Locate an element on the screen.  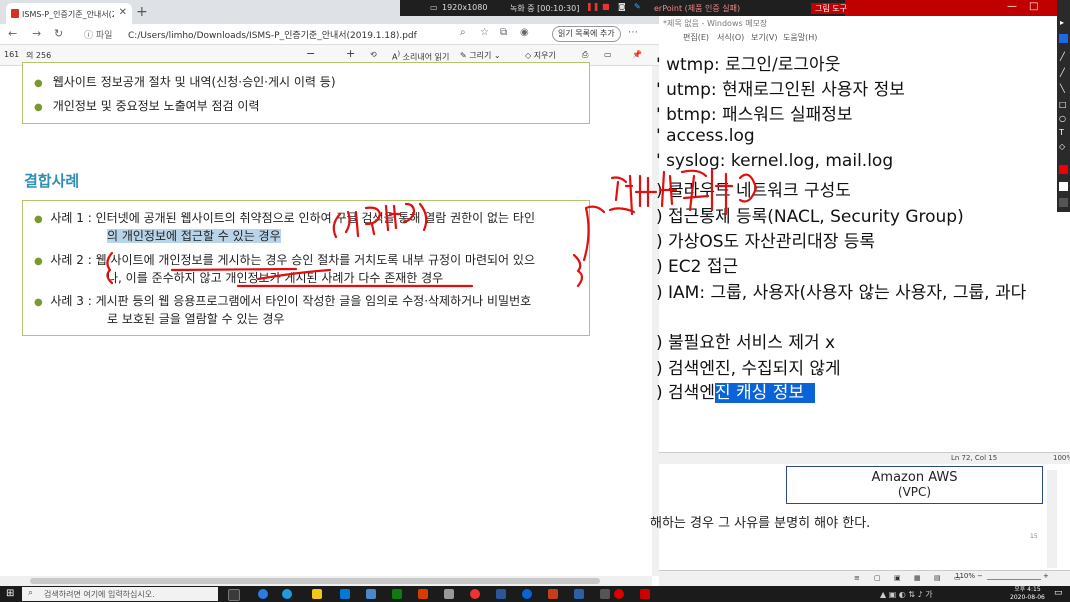
powerpoint-icon is located at coordinates (553, 594).